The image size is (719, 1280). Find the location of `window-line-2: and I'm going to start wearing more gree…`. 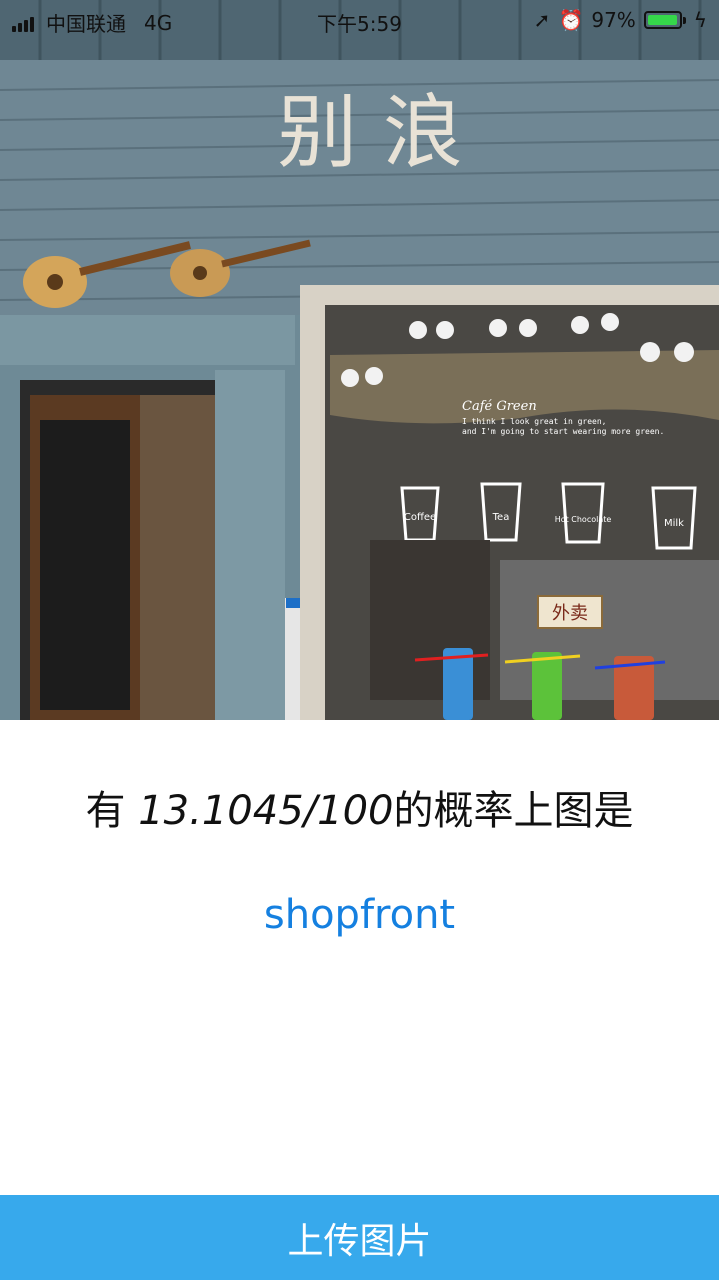

window-line-2: and I'm going to start wearing more gree… is located at coordinates (563, 431).